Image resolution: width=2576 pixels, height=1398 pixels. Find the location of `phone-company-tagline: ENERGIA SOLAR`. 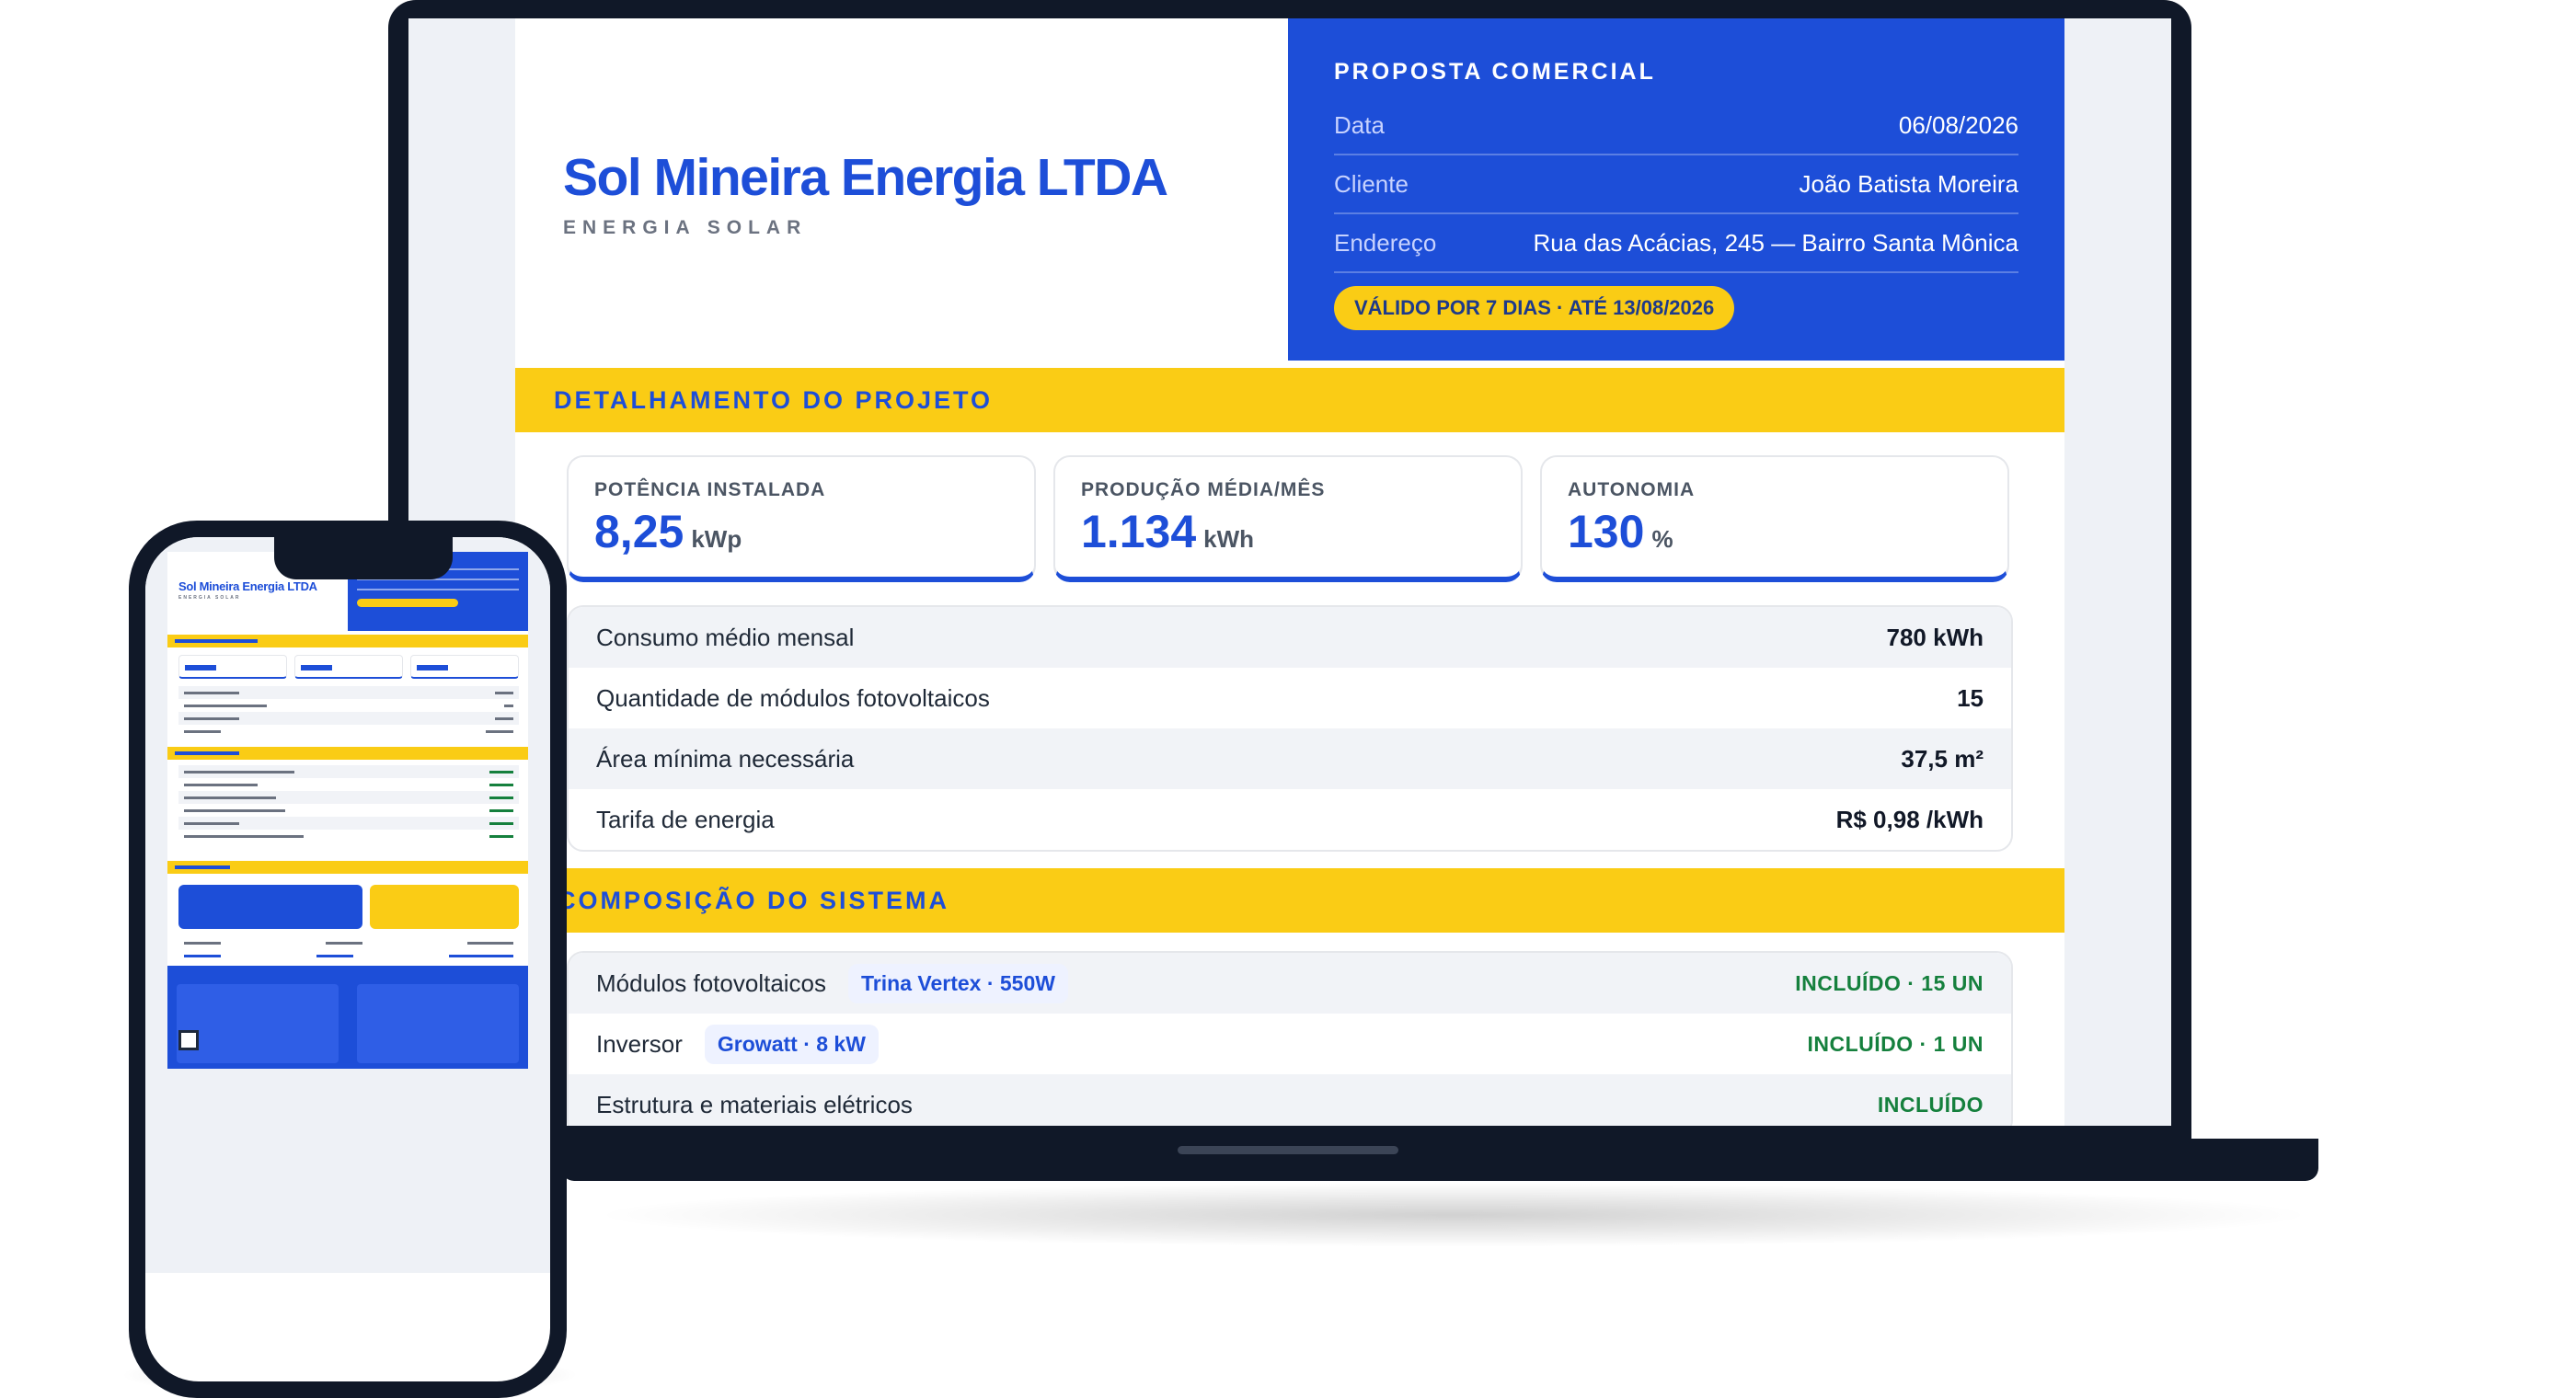

phone-company-tagline: ENERGIA SOLAR is located at coordinates (209, 598).